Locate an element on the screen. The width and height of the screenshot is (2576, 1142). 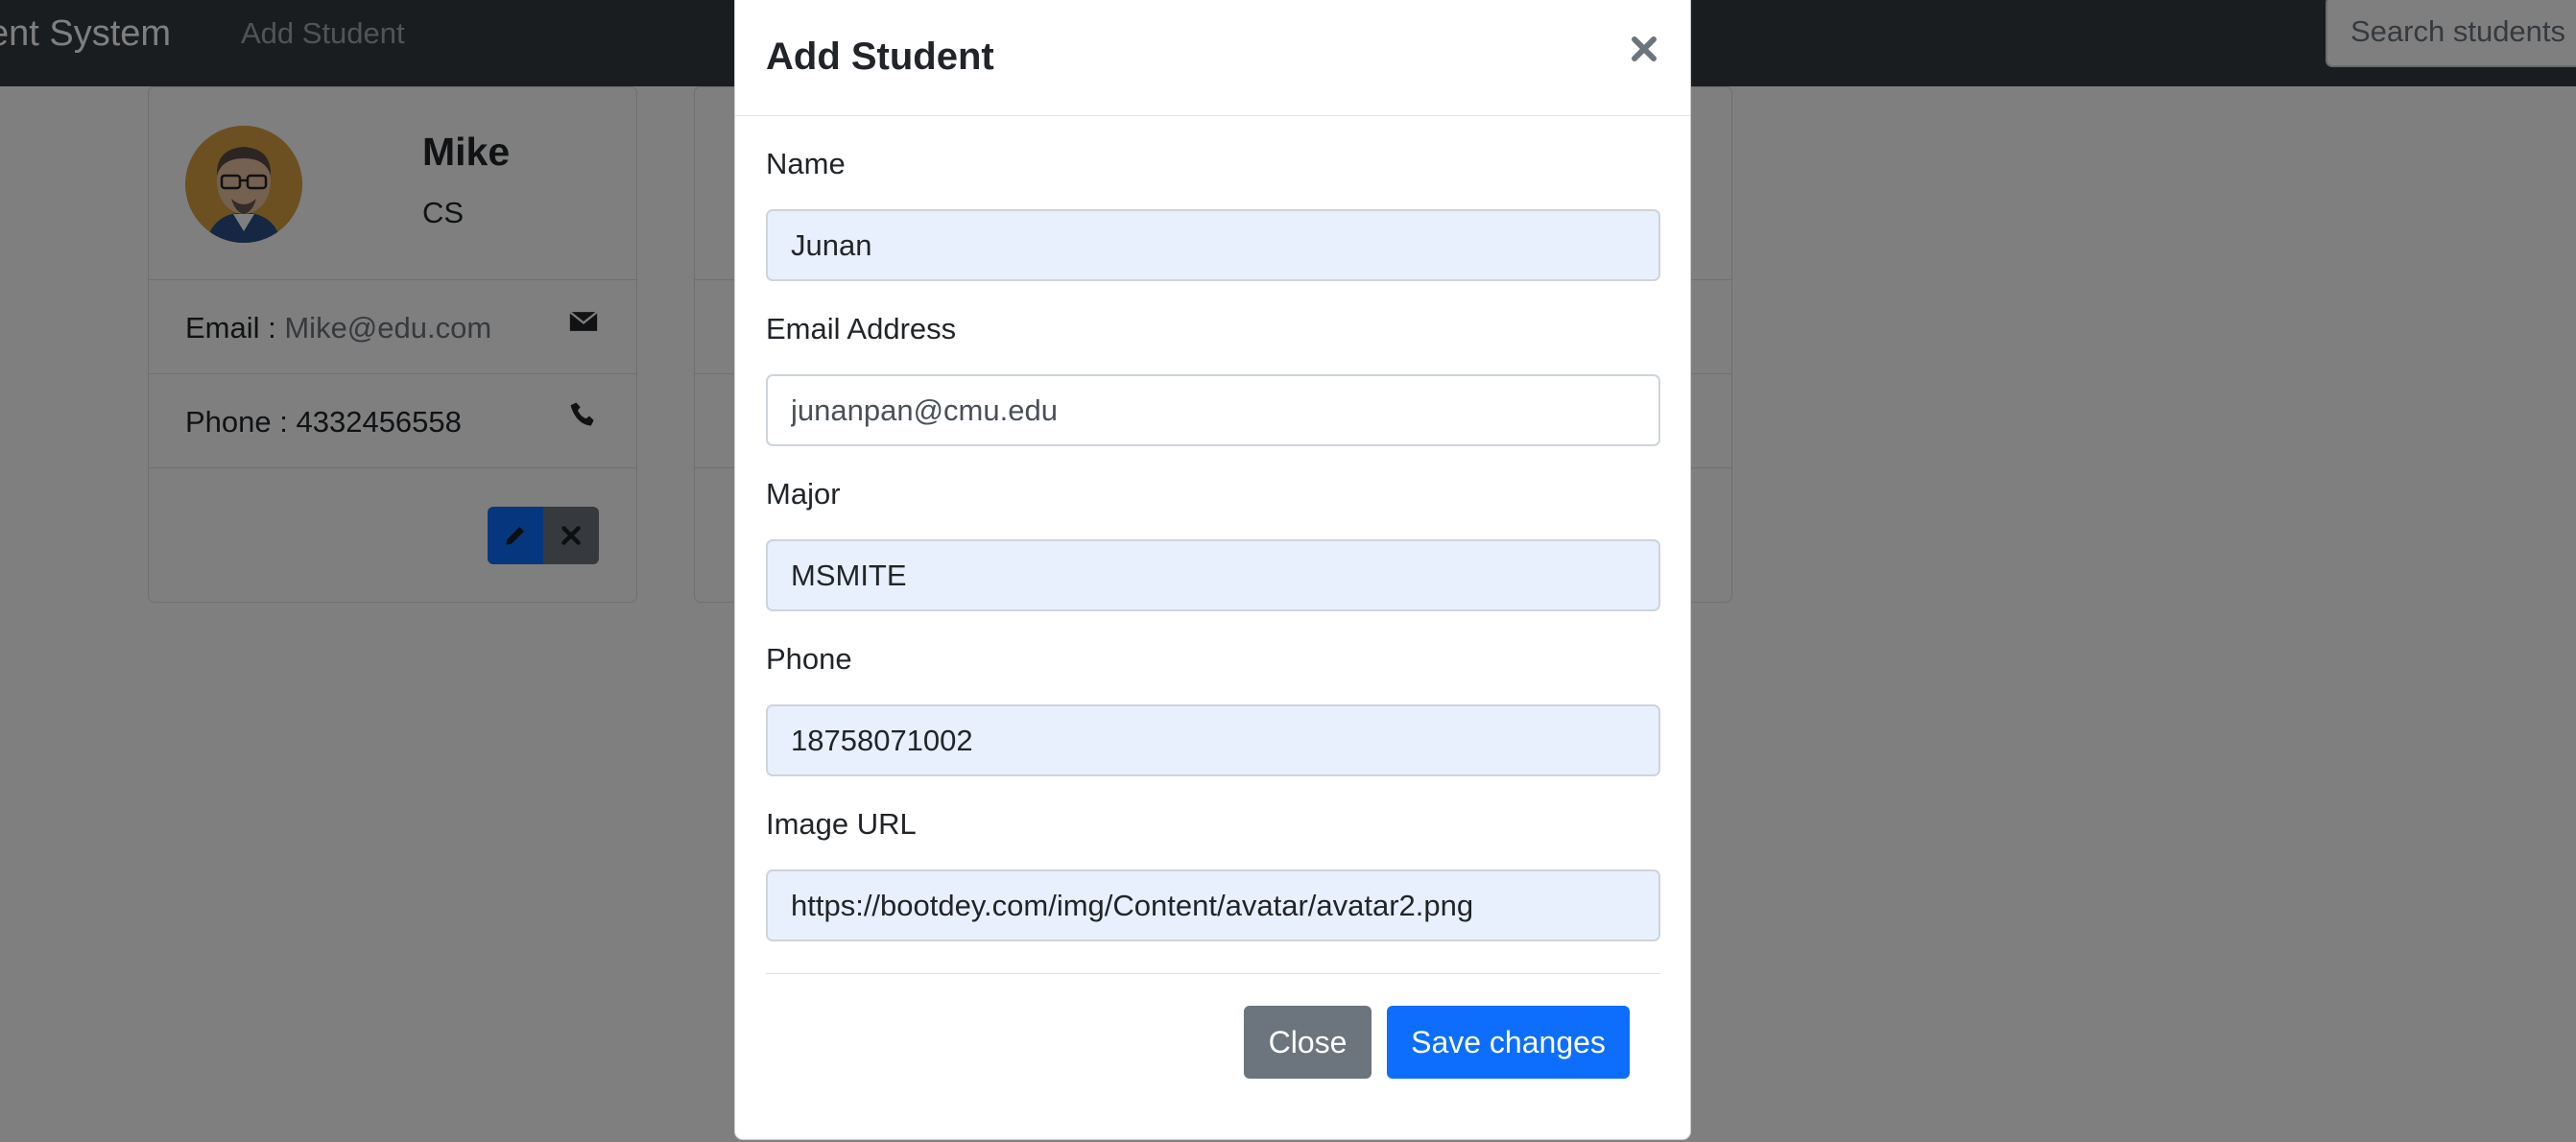
close-icon is located at coordinates (1644, 49).